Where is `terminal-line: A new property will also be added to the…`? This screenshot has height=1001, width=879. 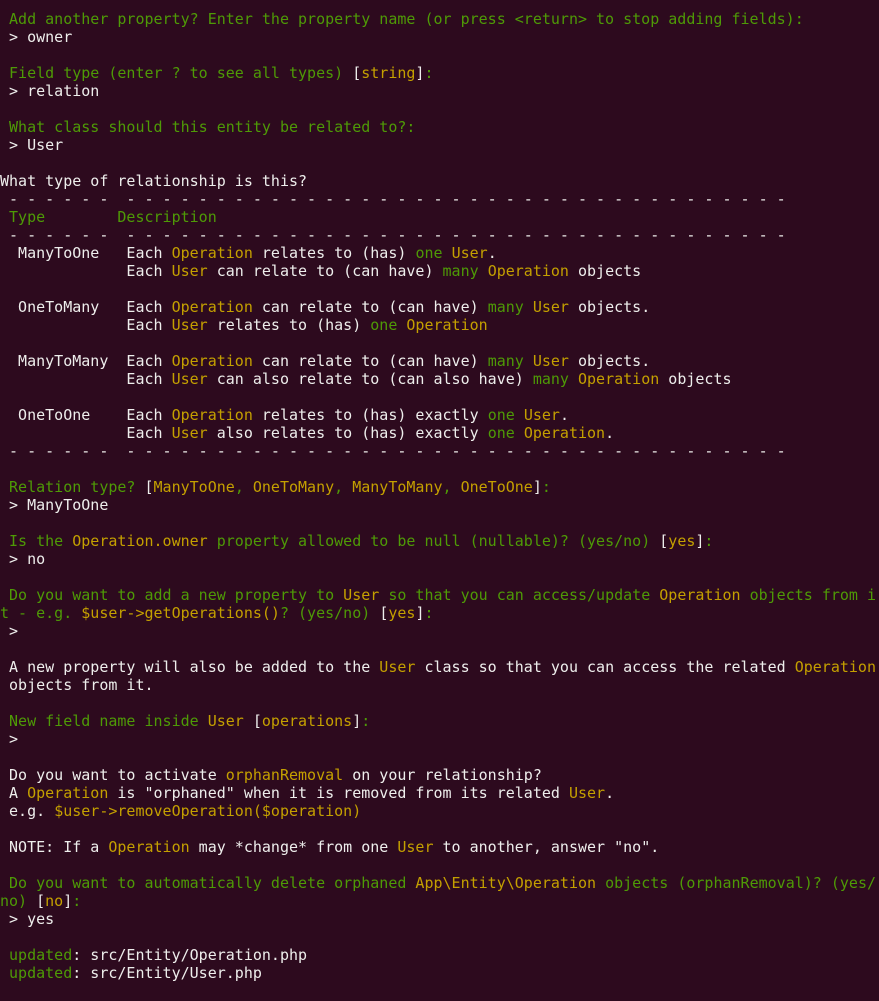
terminal-line: A new property will also be added to the… is located at coordinates (439, 667).